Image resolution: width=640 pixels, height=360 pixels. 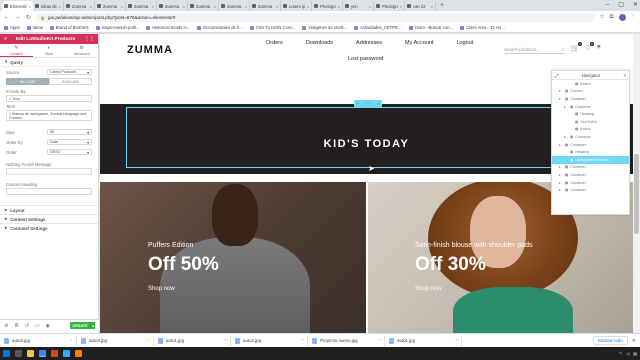 What do you see at coordinates (296, 6) in the screenshot?
I see `browser-tab: Lorem ip ×` at bounding box center [296, 6].